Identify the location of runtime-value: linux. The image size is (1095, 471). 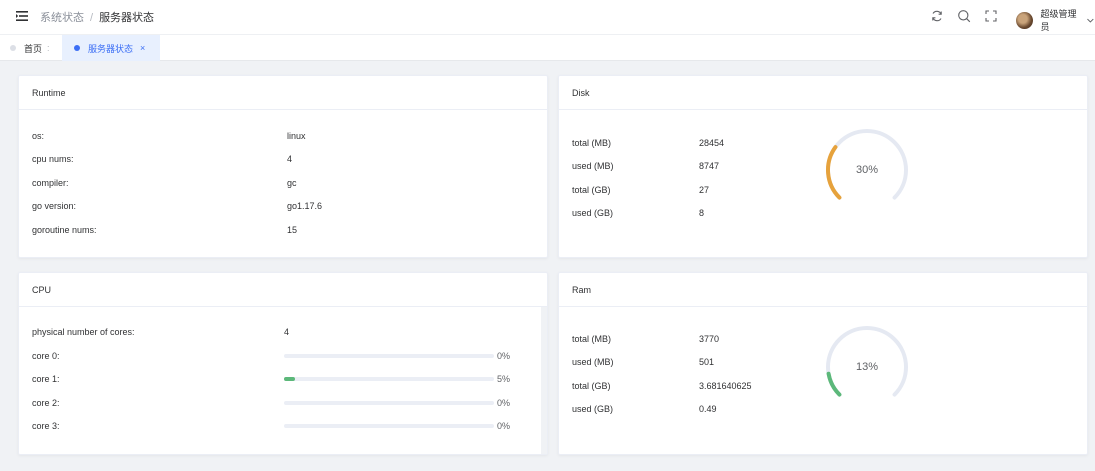
(296, 136).